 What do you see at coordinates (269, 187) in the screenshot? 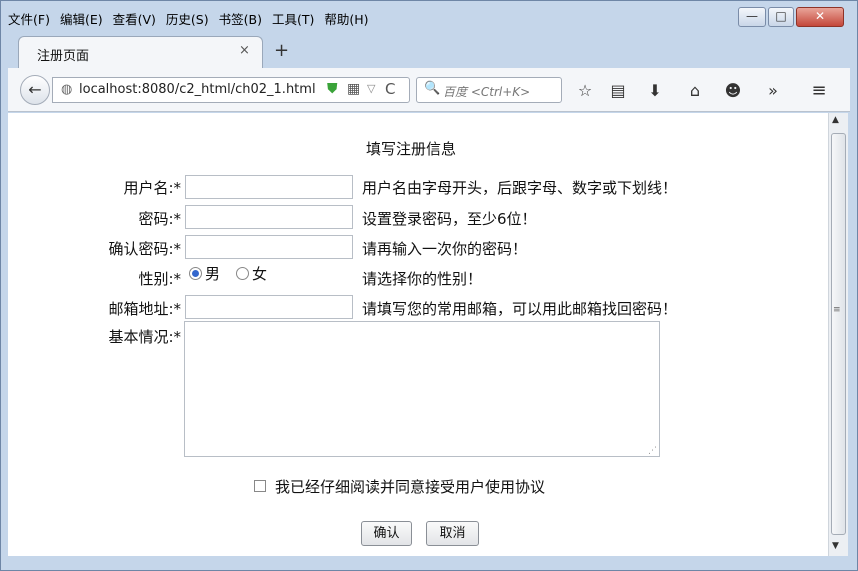
I see `username-input` at bounding box center [269, 187].